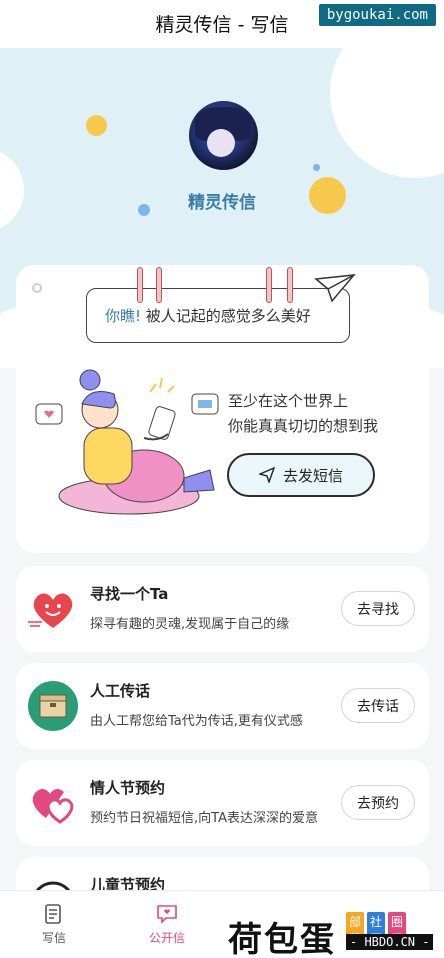 The image size is (444, 958). Describe the element at coordinates (335, 288) in the screenshot. I see `paper-plane-icon` at that location.